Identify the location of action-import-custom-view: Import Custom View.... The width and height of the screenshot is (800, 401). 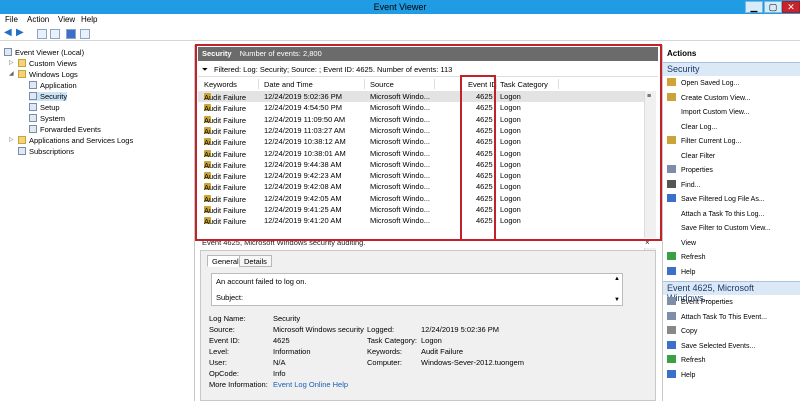
(733, 112).